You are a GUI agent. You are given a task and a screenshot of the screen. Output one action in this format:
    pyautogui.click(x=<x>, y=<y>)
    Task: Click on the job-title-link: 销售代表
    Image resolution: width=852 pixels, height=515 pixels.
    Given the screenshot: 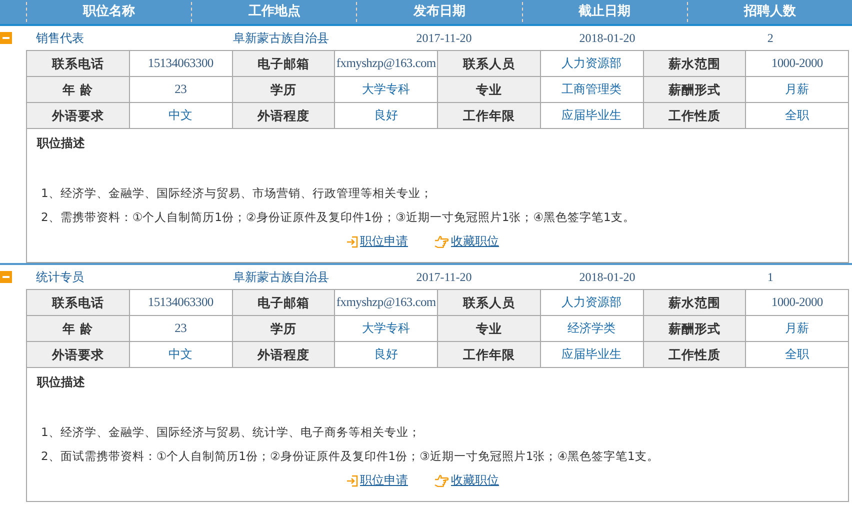 What is the action you would take?
    pyautogui.click(x=113, y=38)
    